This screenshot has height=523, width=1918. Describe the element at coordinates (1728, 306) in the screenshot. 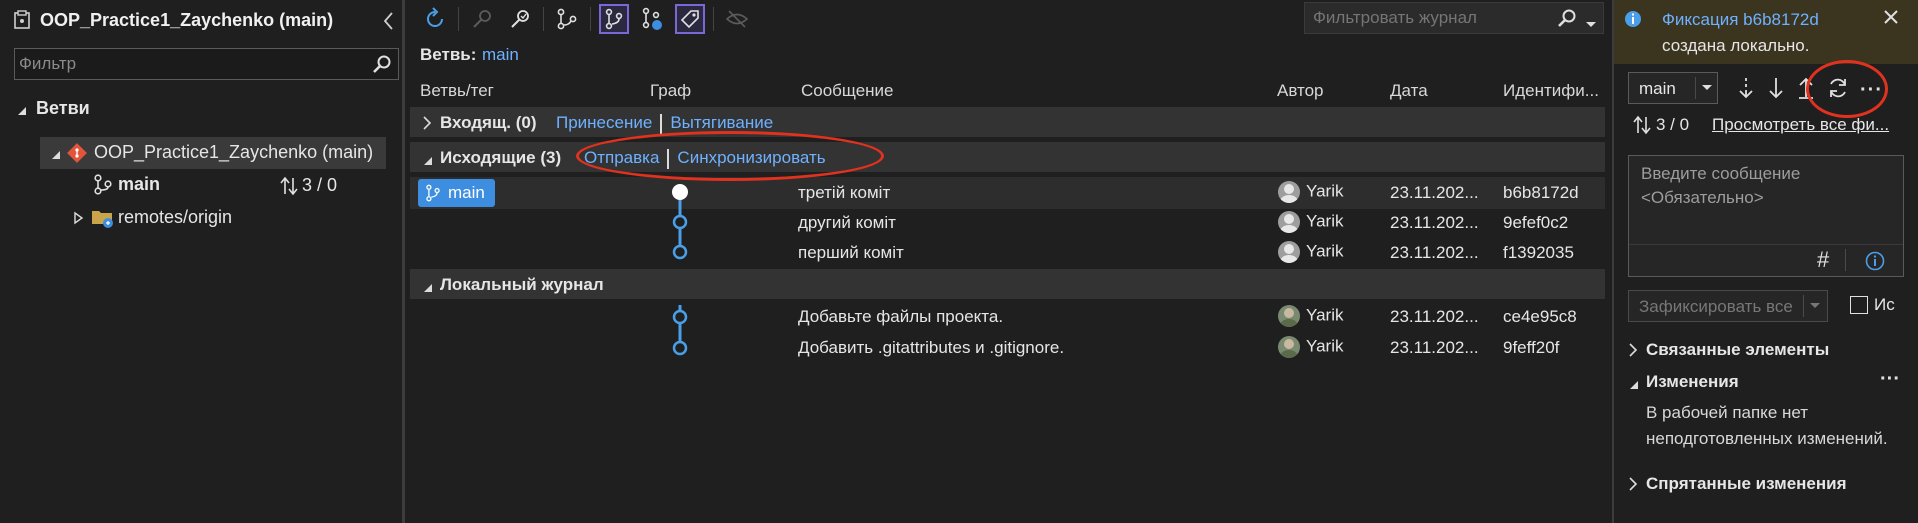

I see `commit-all-button: Зафиксировать все` at that location.